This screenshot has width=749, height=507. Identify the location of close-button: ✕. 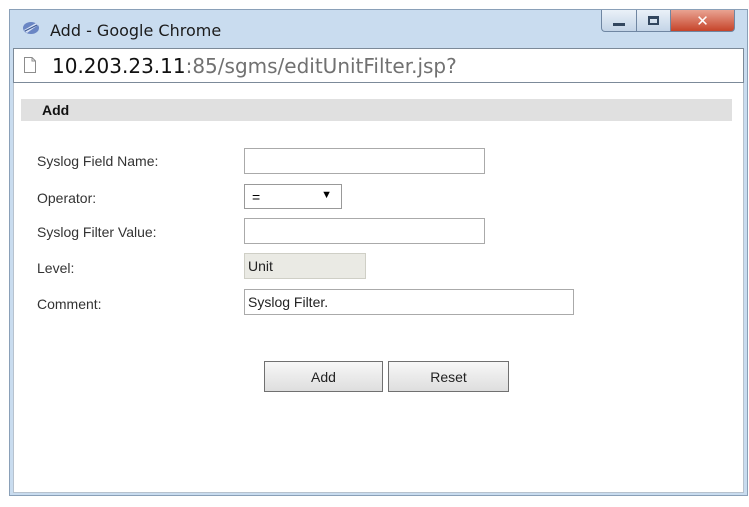
(703, 21).